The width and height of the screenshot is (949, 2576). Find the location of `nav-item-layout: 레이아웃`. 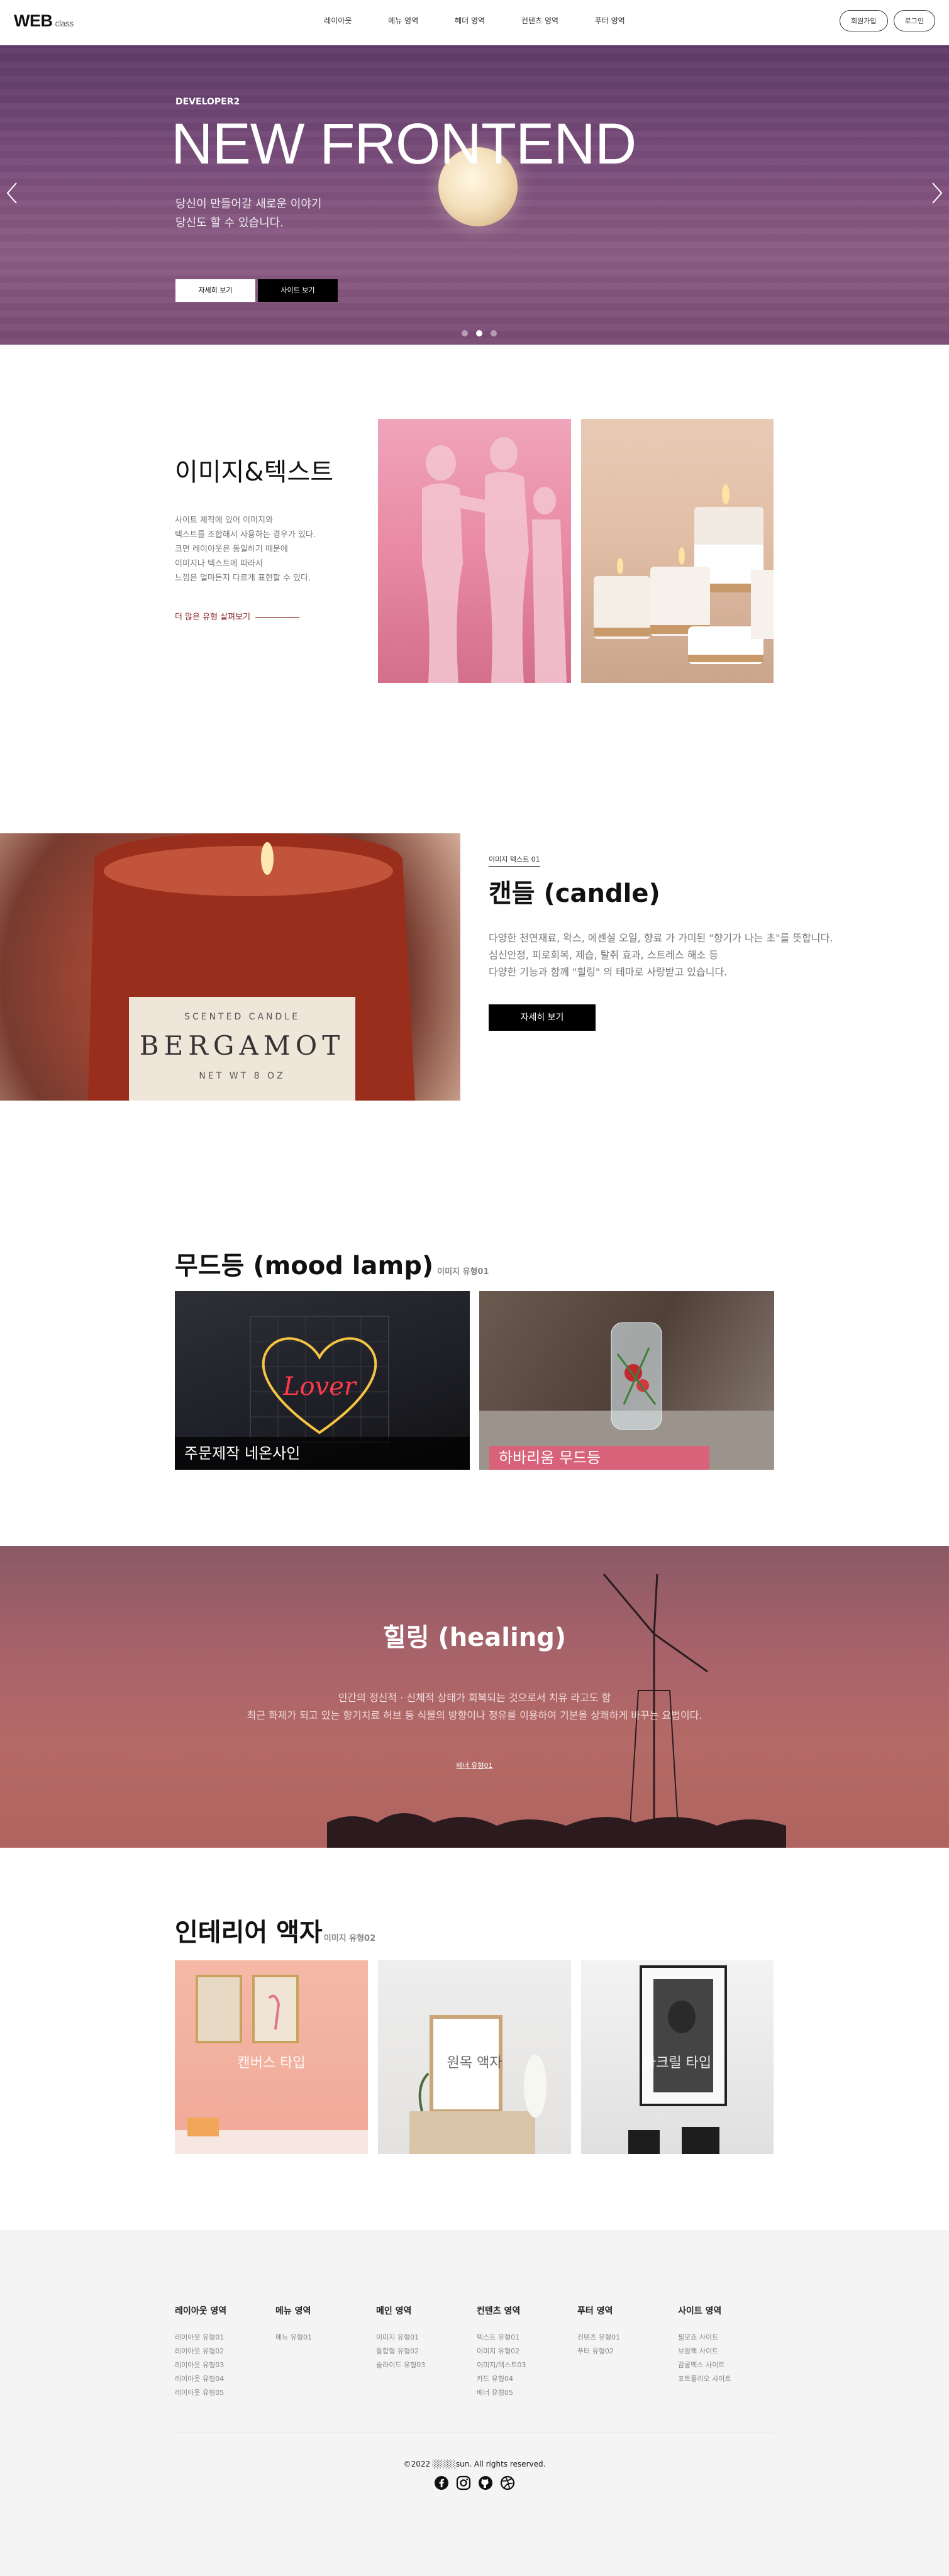

nav-item-layout: 레이아웃 is located at coordinates (338, 20).